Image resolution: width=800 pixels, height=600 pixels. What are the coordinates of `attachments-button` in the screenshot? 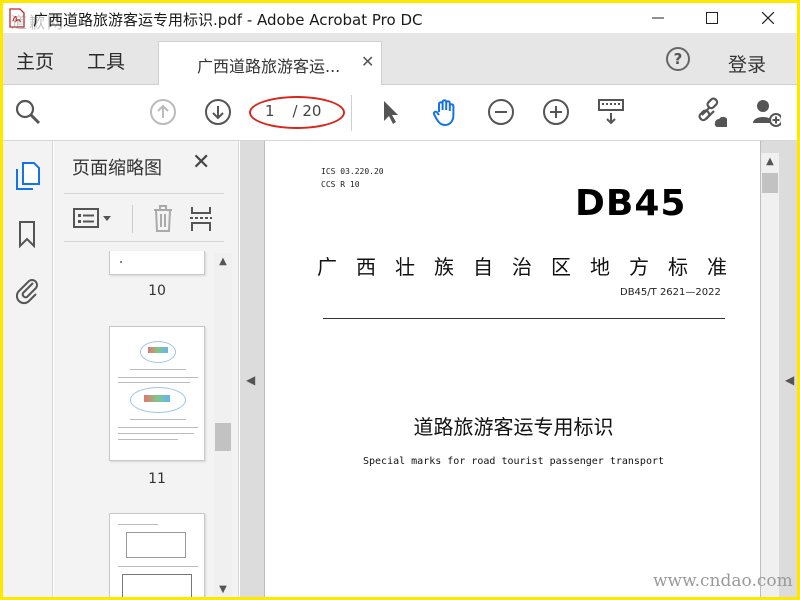 It's located at (27, 290).